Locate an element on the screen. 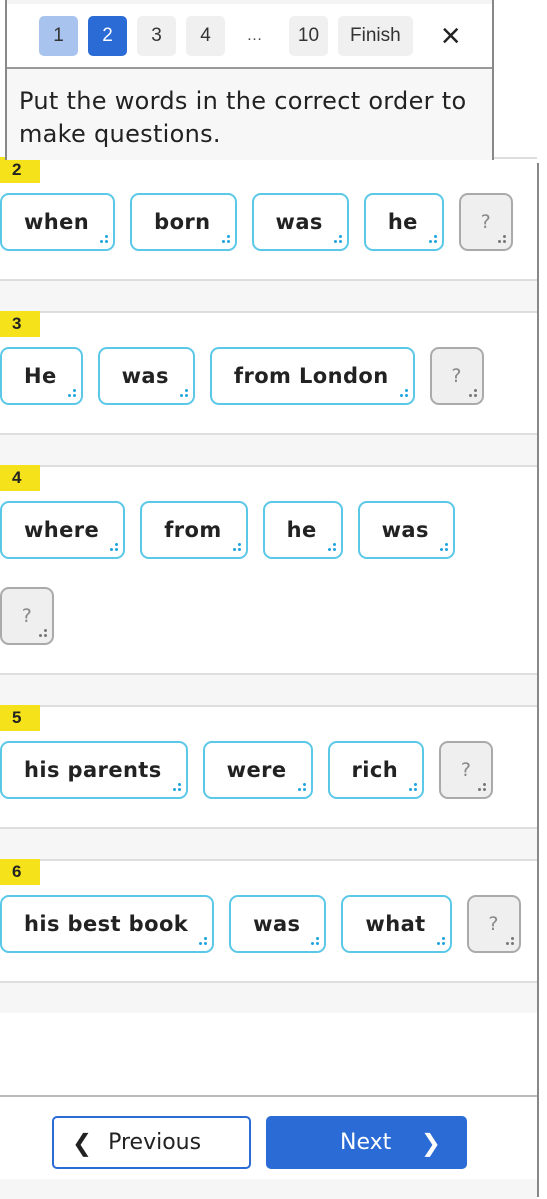  word-chip-label: when is located at coordinates (57, 222).